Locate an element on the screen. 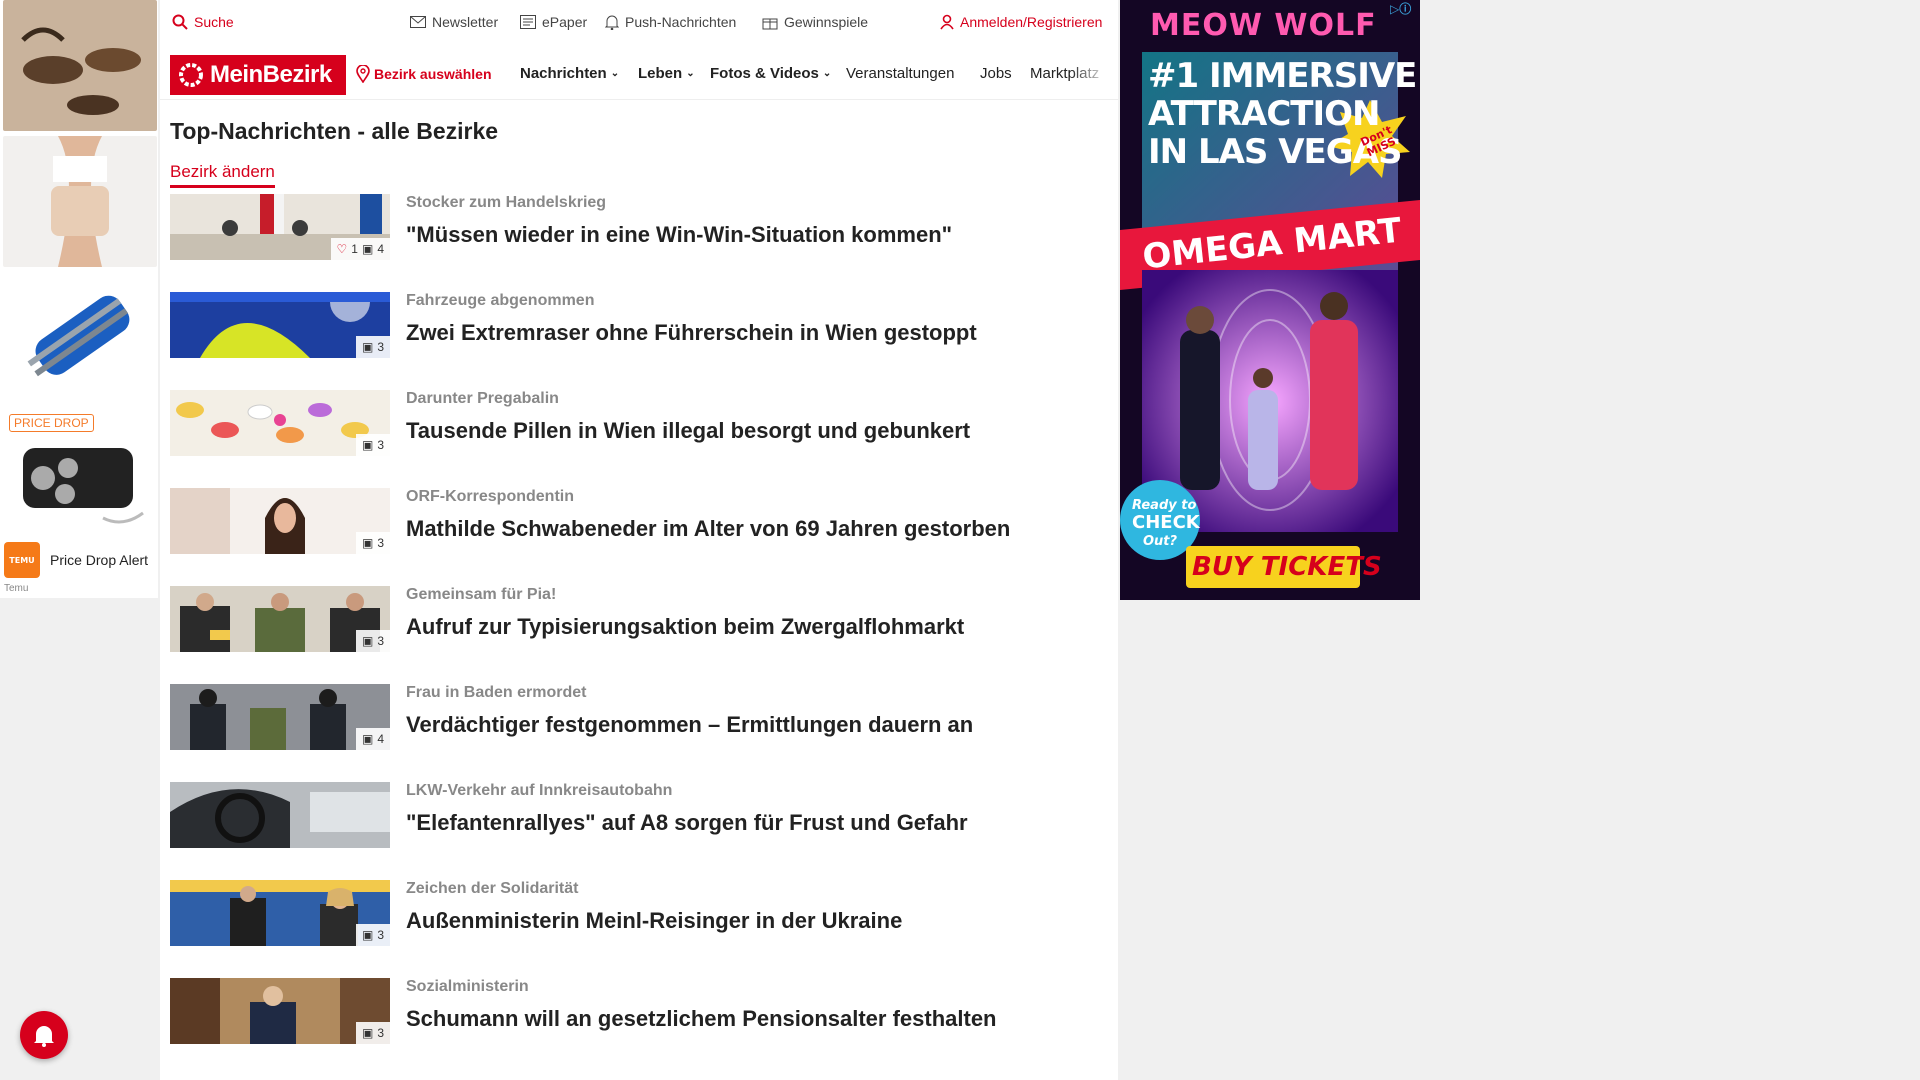 The height and width of the screenshot is (1080, 1920). ad-product-image-flashlight: PRICE DROP is located at coordinates (80, 473).